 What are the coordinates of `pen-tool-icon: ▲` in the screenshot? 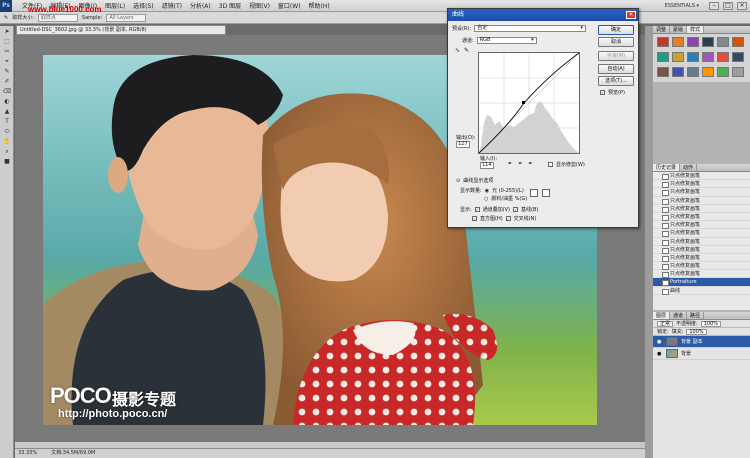 It's located at (7, 111).